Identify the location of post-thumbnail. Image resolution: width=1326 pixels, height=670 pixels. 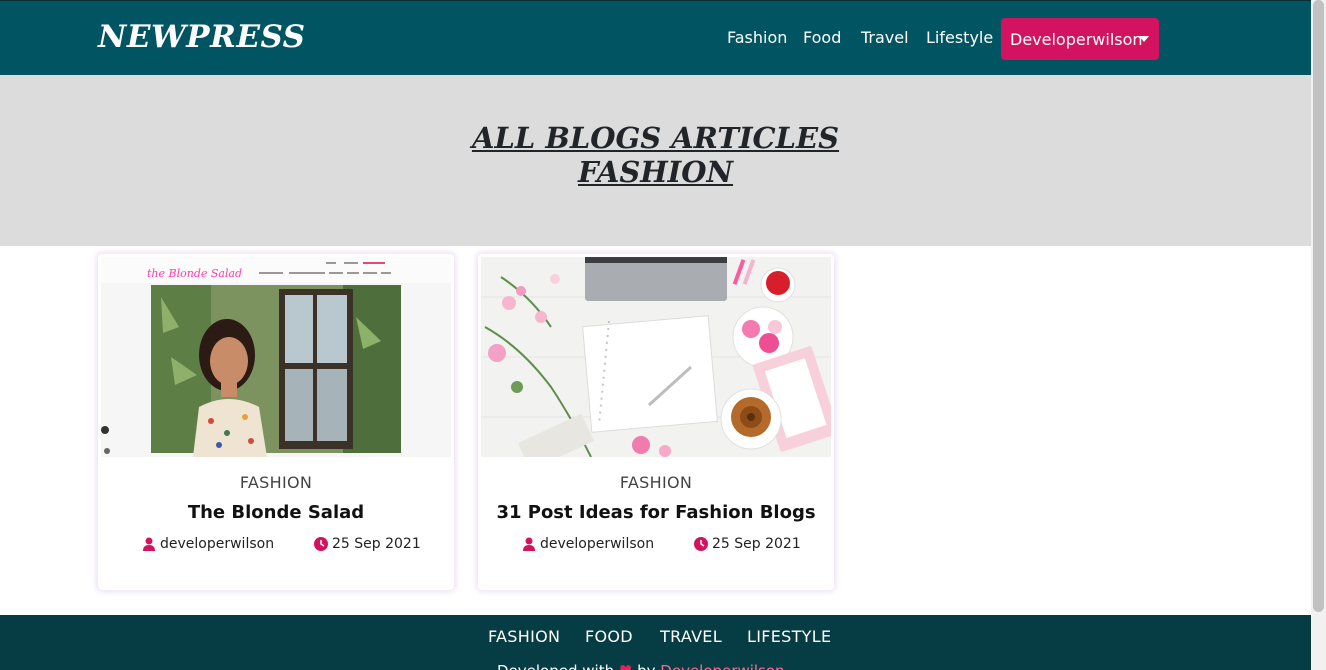
(656, 357).